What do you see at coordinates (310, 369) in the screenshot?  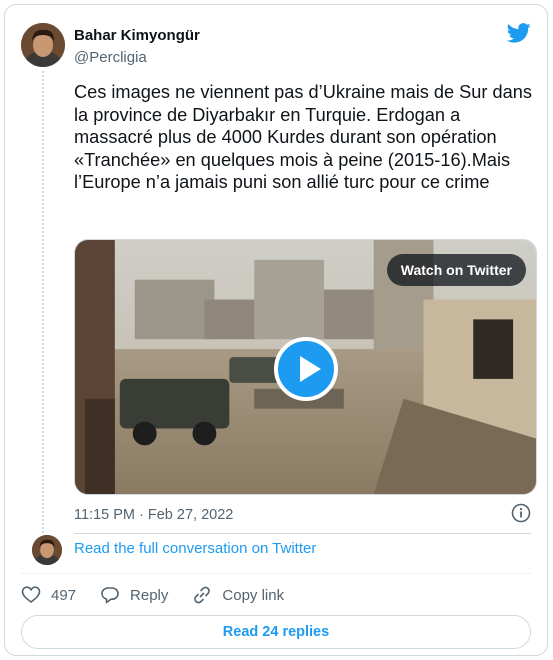 I see `play-icon` at bounding box center [310, 369].